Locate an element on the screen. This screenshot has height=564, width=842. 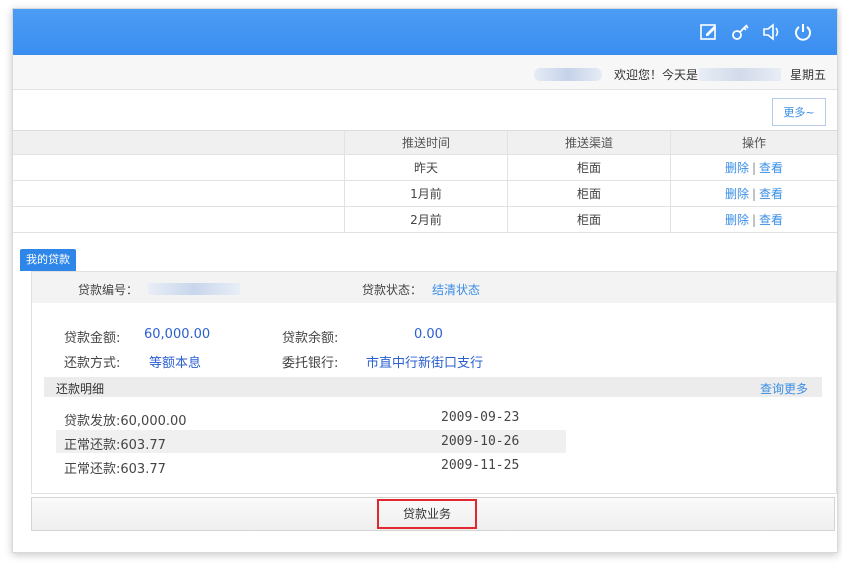
push-header-time: 推送时间 is located at coordinates (426, 142).